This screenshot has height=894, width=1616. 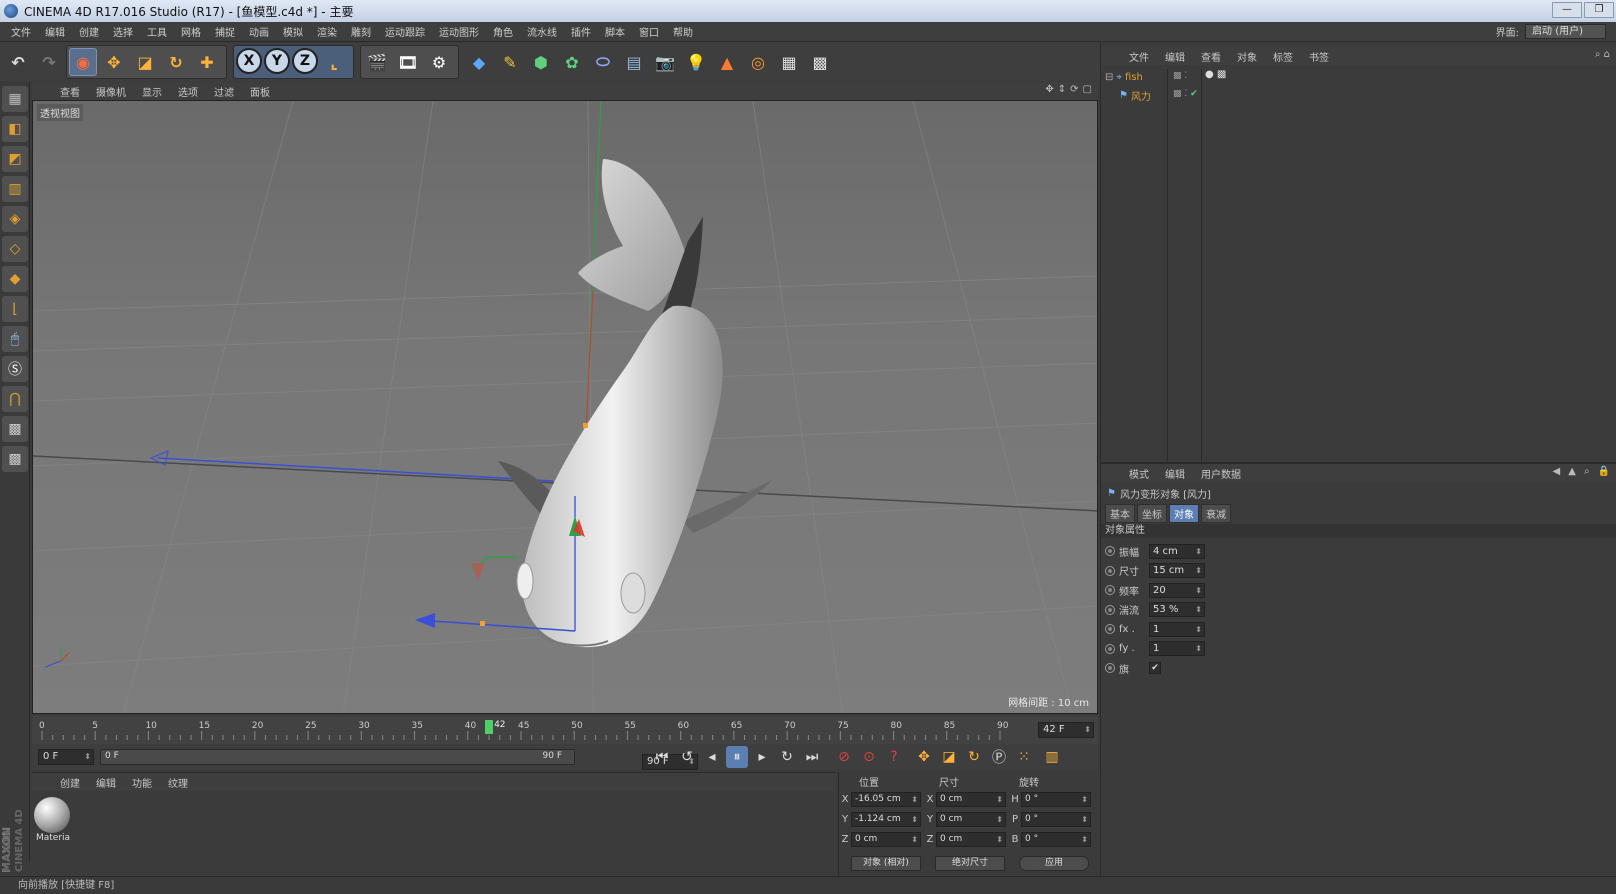 I want to click on mograph-icon: ▲, so click(x=727, y=62).